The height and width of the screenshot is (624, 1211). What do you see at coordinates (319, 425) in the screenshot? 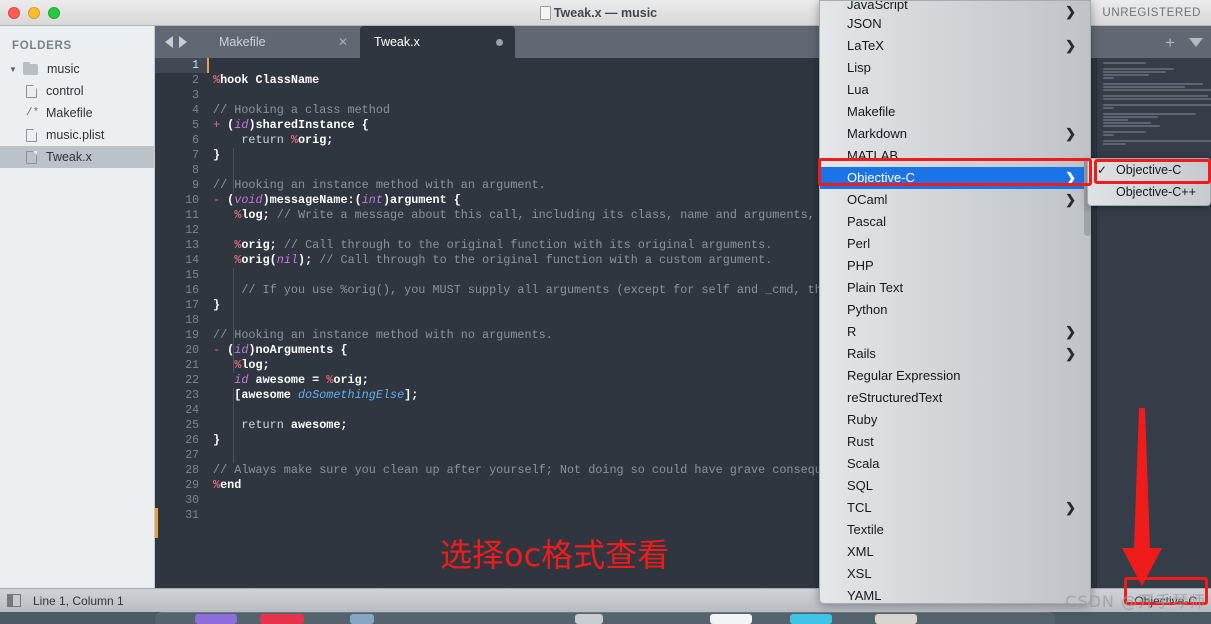
I see `code-token: awesome;` at bounding box center [319, 425].